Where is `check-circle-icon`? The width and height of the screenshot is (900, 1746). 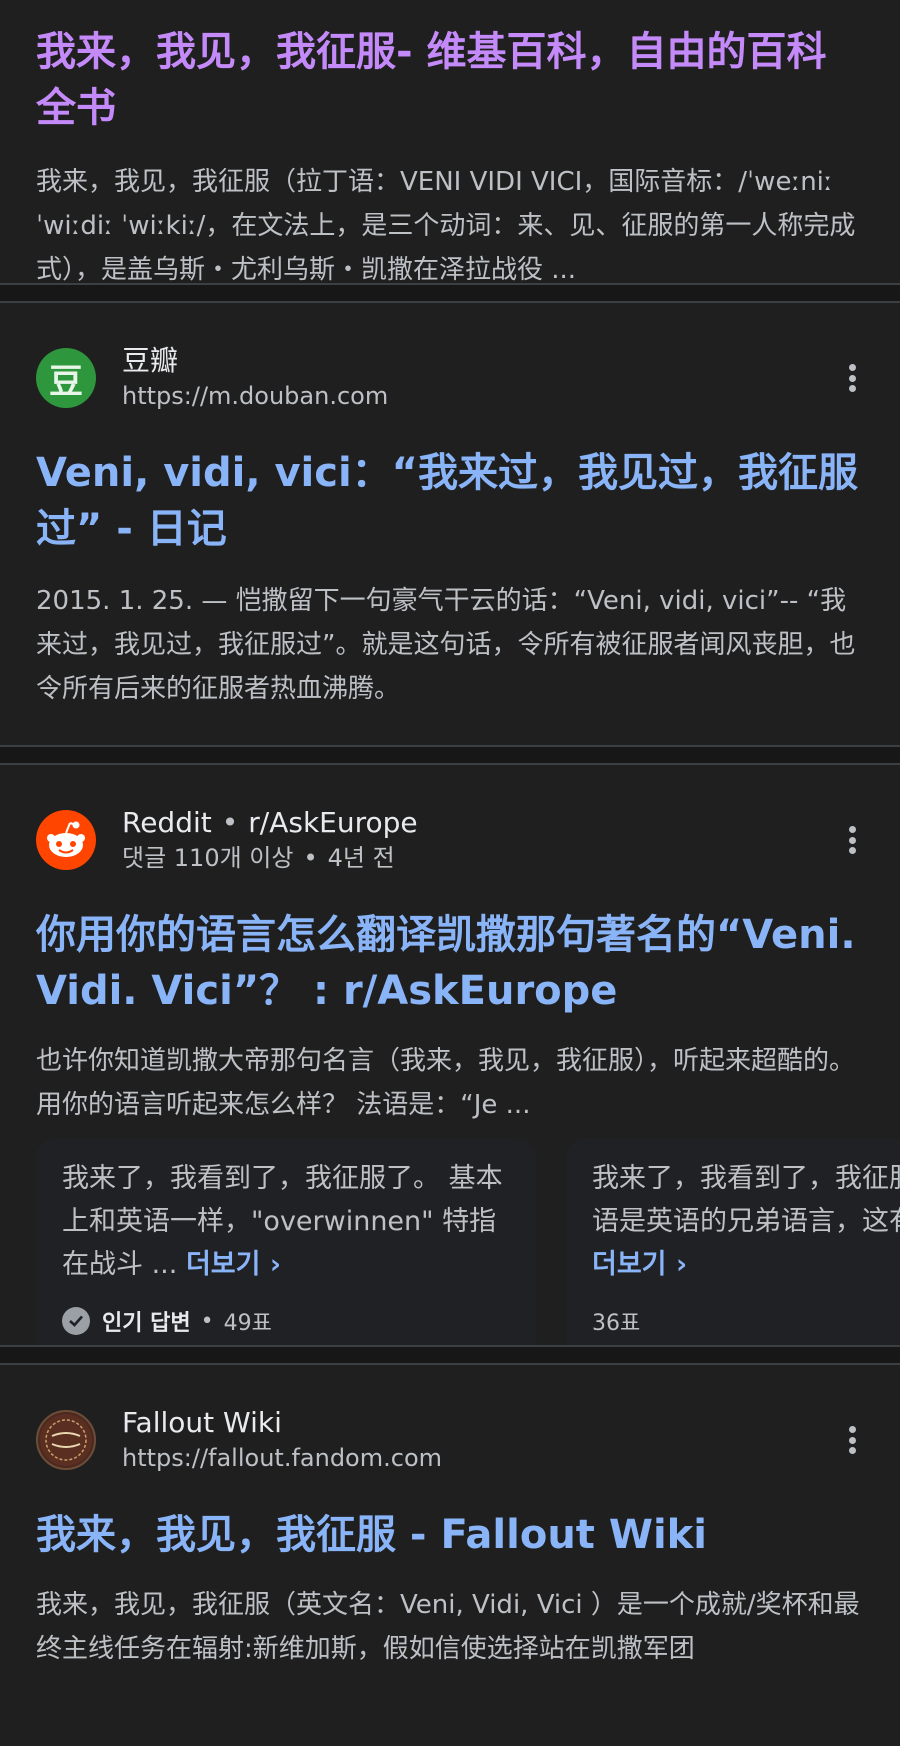 check-circle-icon is located at coordinates (76, 1321).